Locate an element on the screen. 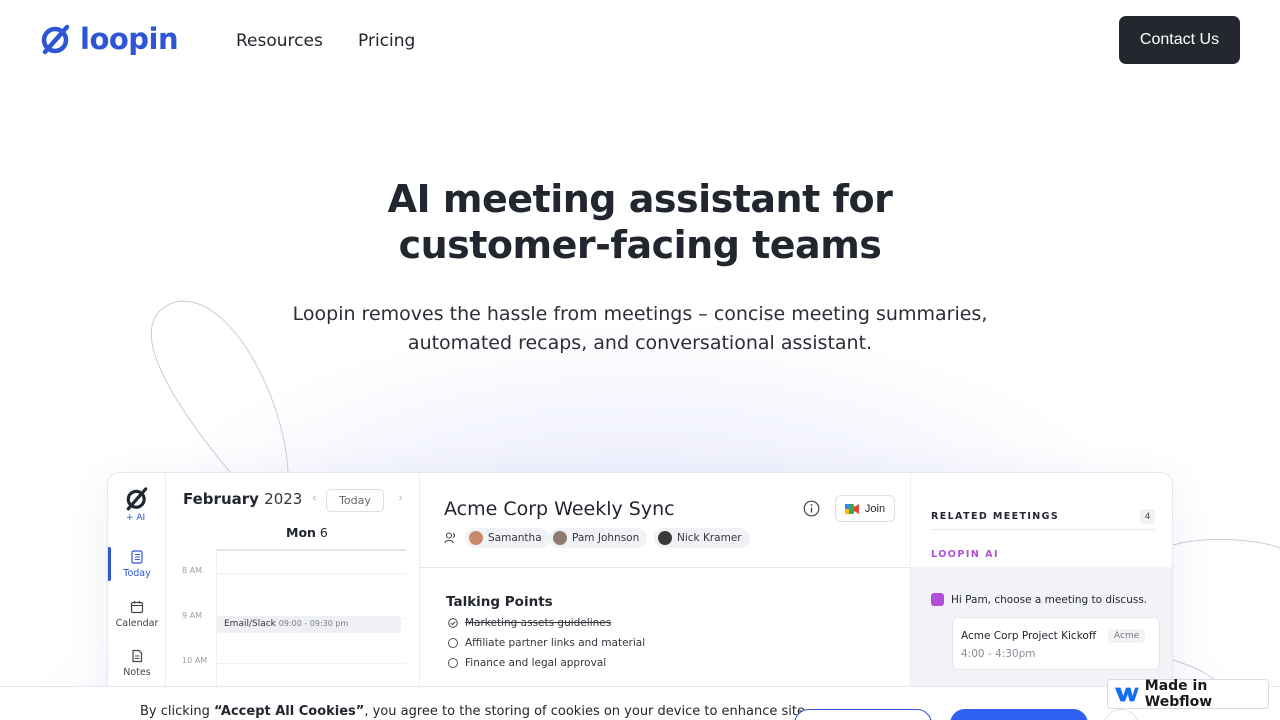 The height and width of the screenshot is (720, 1280). loopin-ai-icon is located at coordinates (937, 599).